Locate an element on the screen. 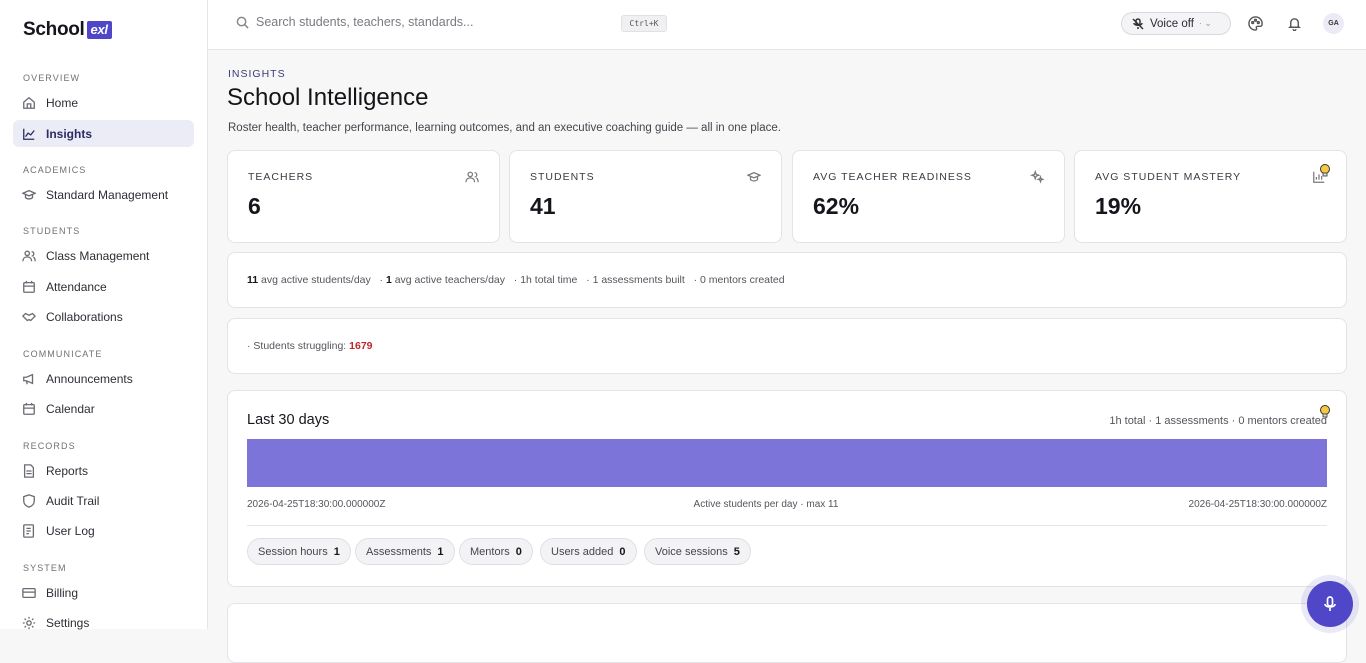 This screenshot has width=1366, height=663. file-icon is located at coordinates (29, 470).